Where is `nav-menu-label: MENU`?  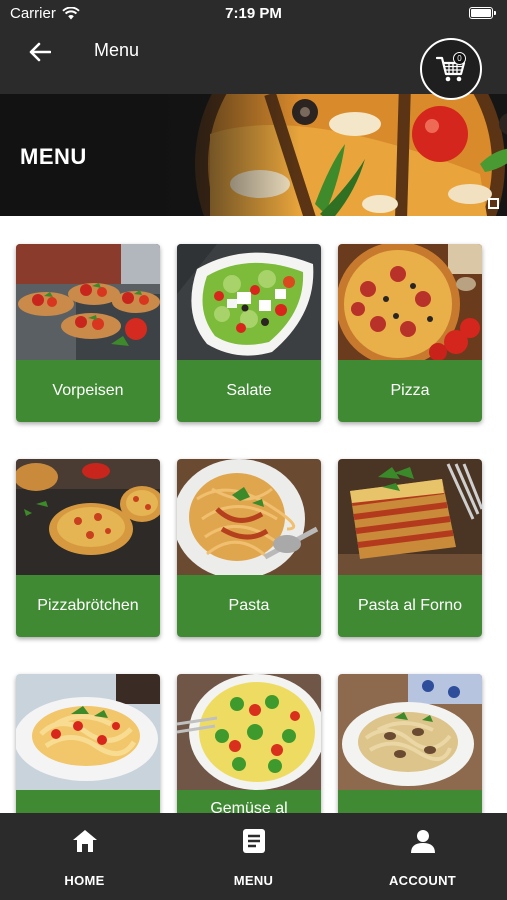
nav-menu-label: MENU is located at coordinates (253, 880).